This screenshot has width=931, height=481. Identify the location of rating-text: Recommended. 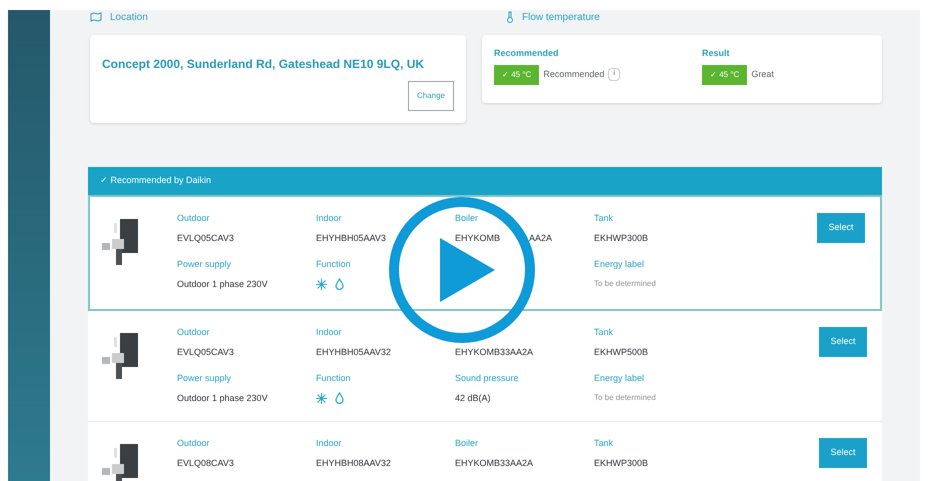
(573, 74).